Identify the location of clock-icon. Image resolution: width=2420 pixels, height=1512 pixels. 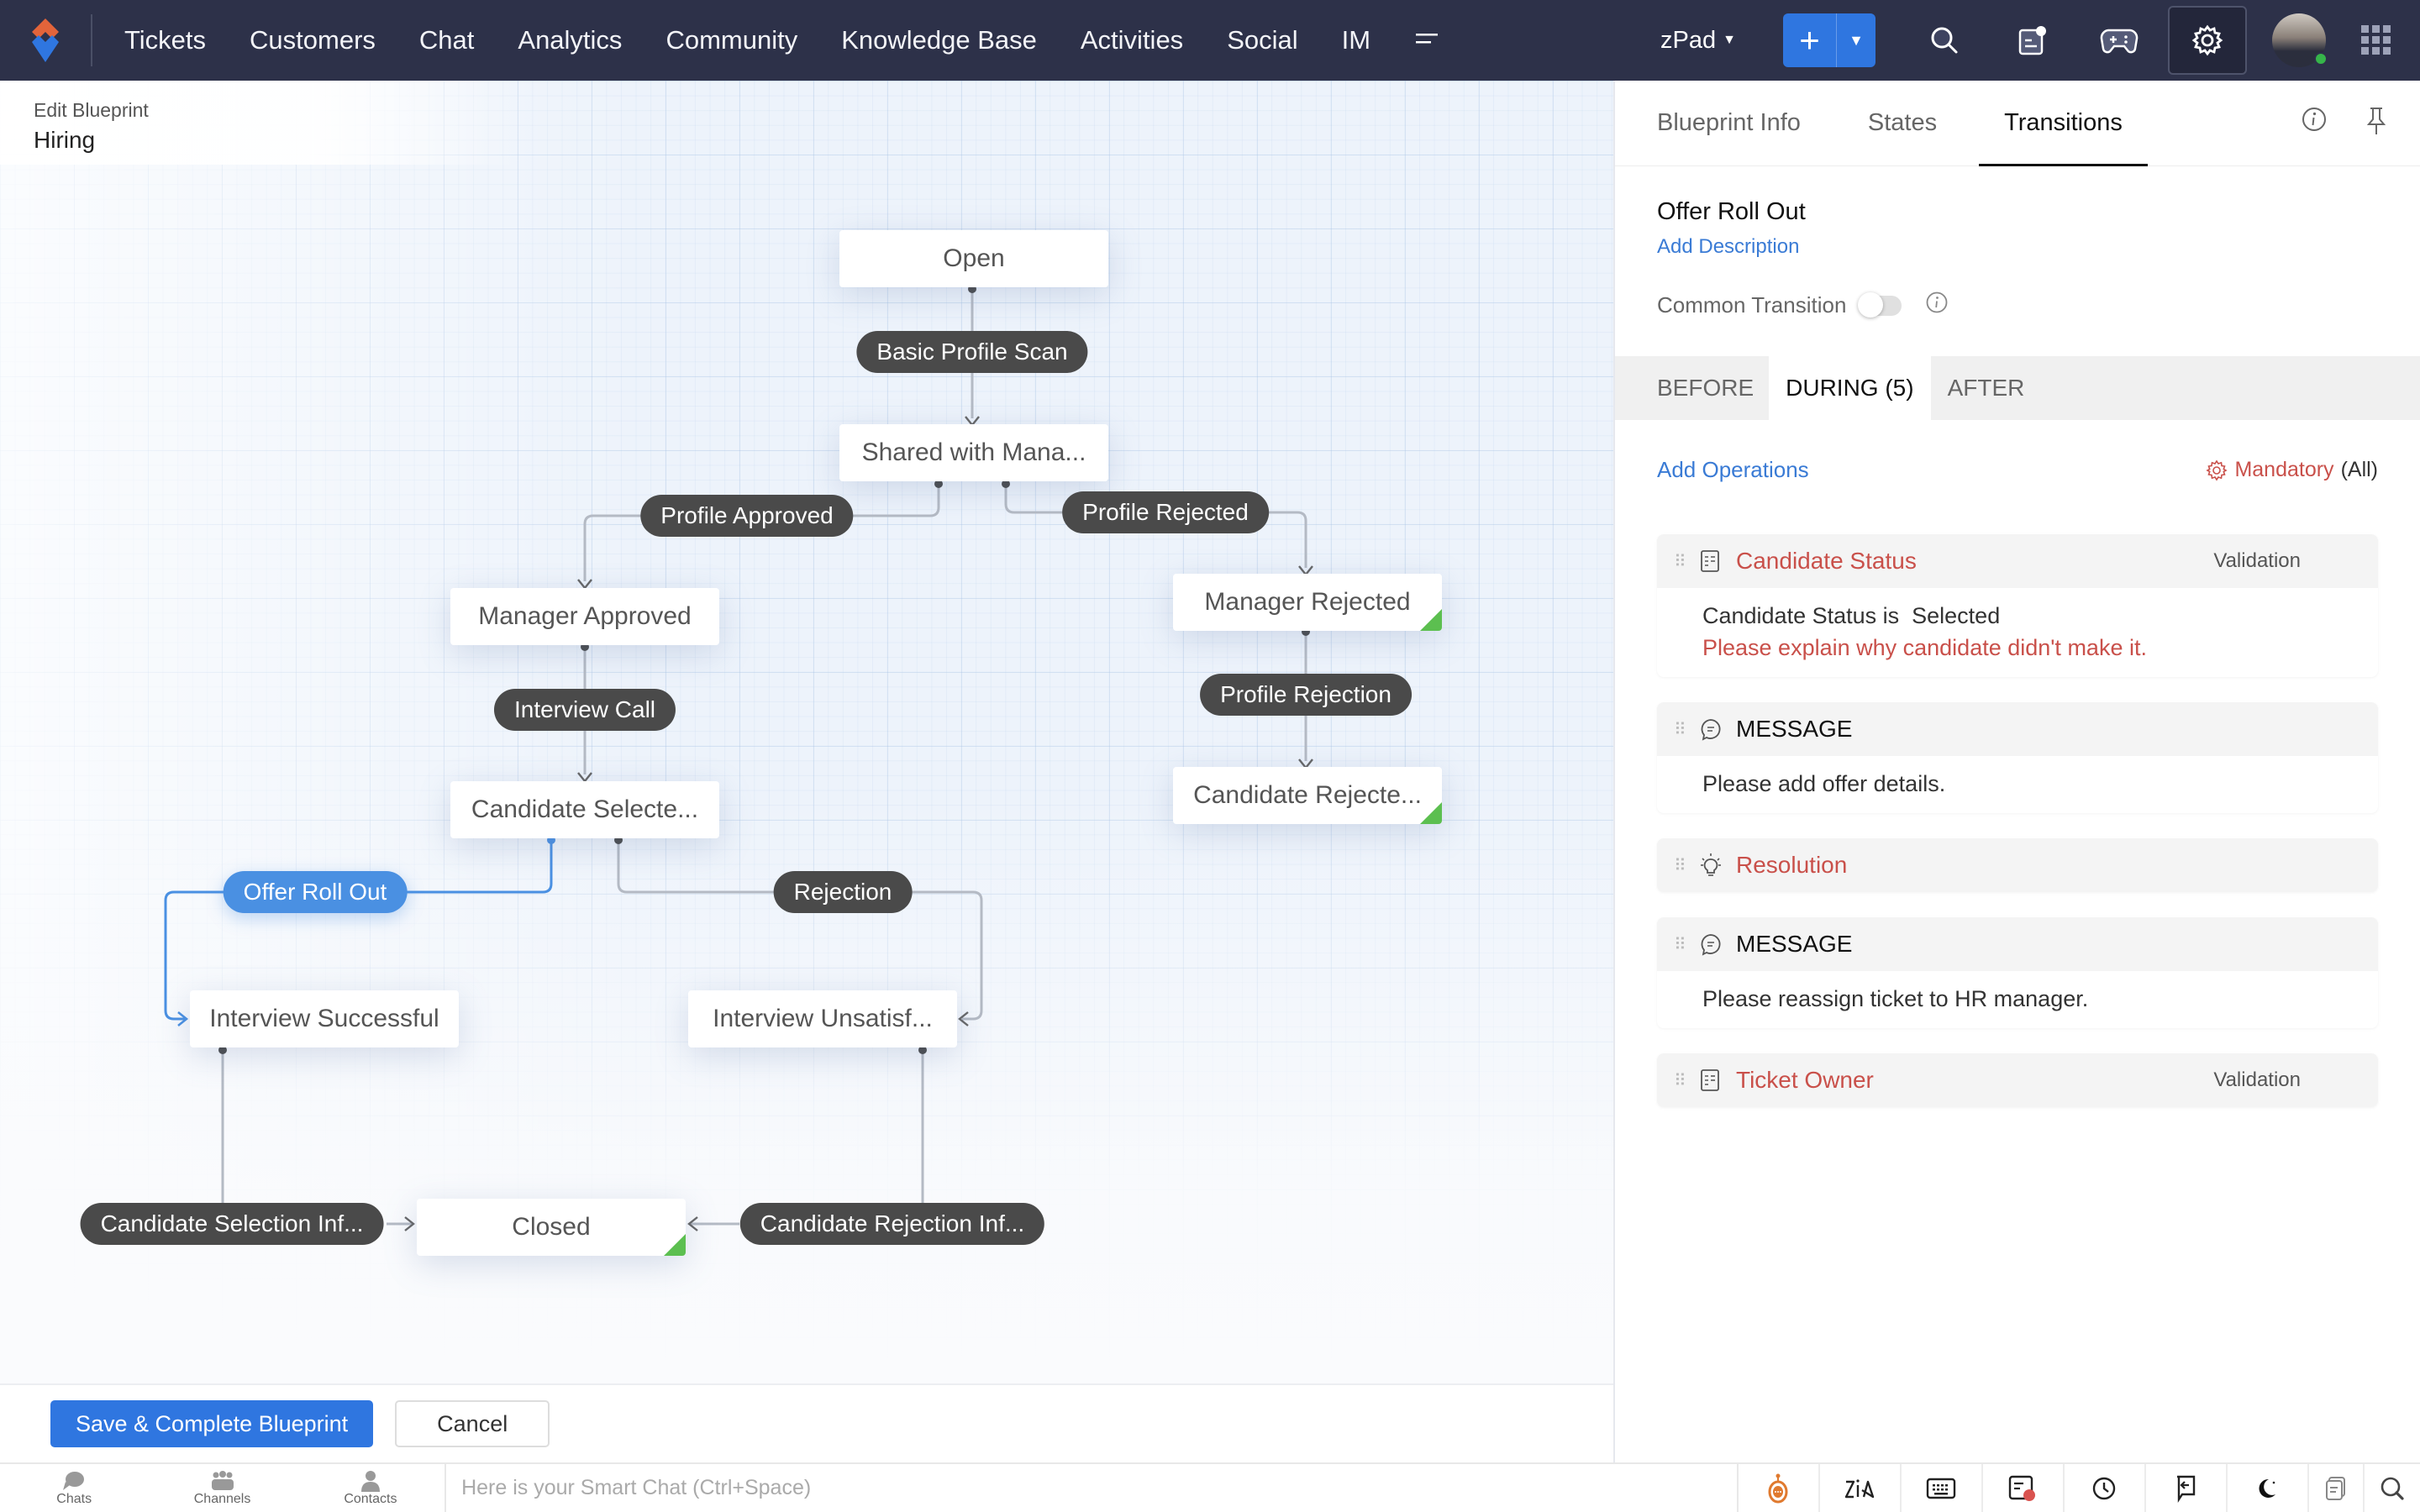
(2105, 1488).